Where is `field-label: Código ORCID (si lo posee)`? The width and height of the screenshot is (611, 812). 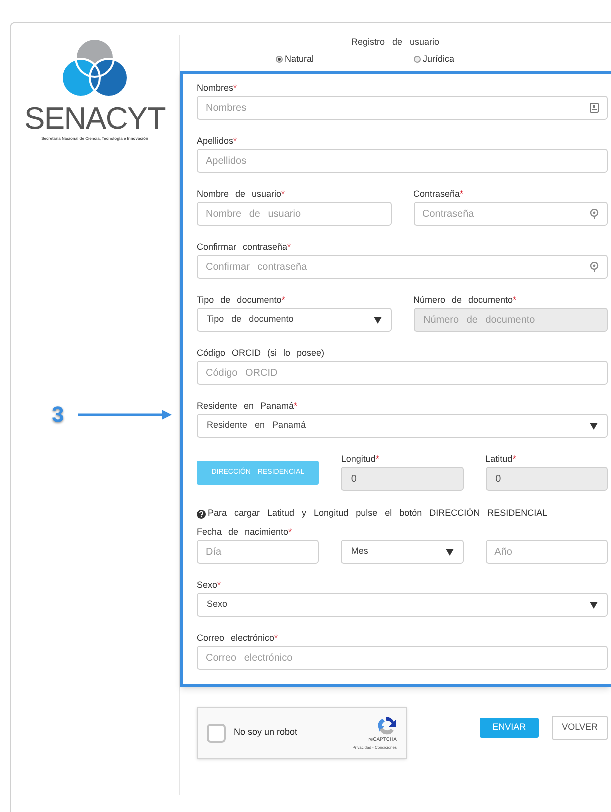
field-label: Código ORCID (si lo posee) is located at coordinates (261, 353).